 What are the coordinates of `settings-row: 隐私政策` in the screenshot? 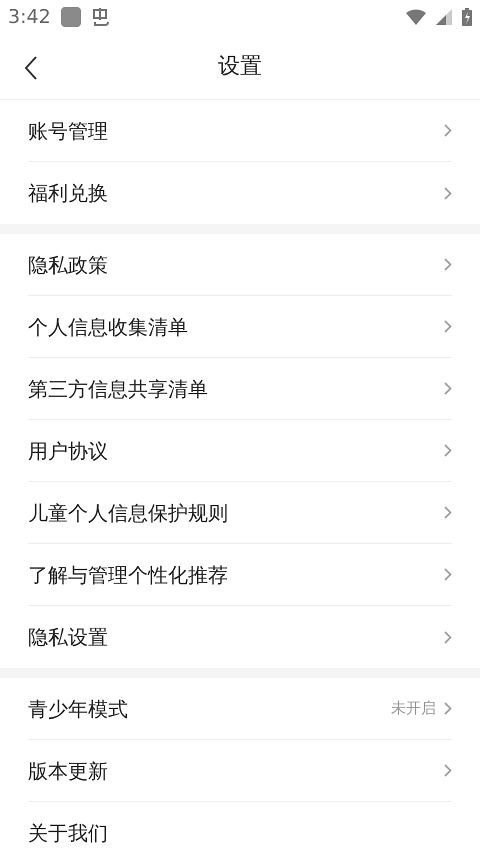 It's located at (240, 265).